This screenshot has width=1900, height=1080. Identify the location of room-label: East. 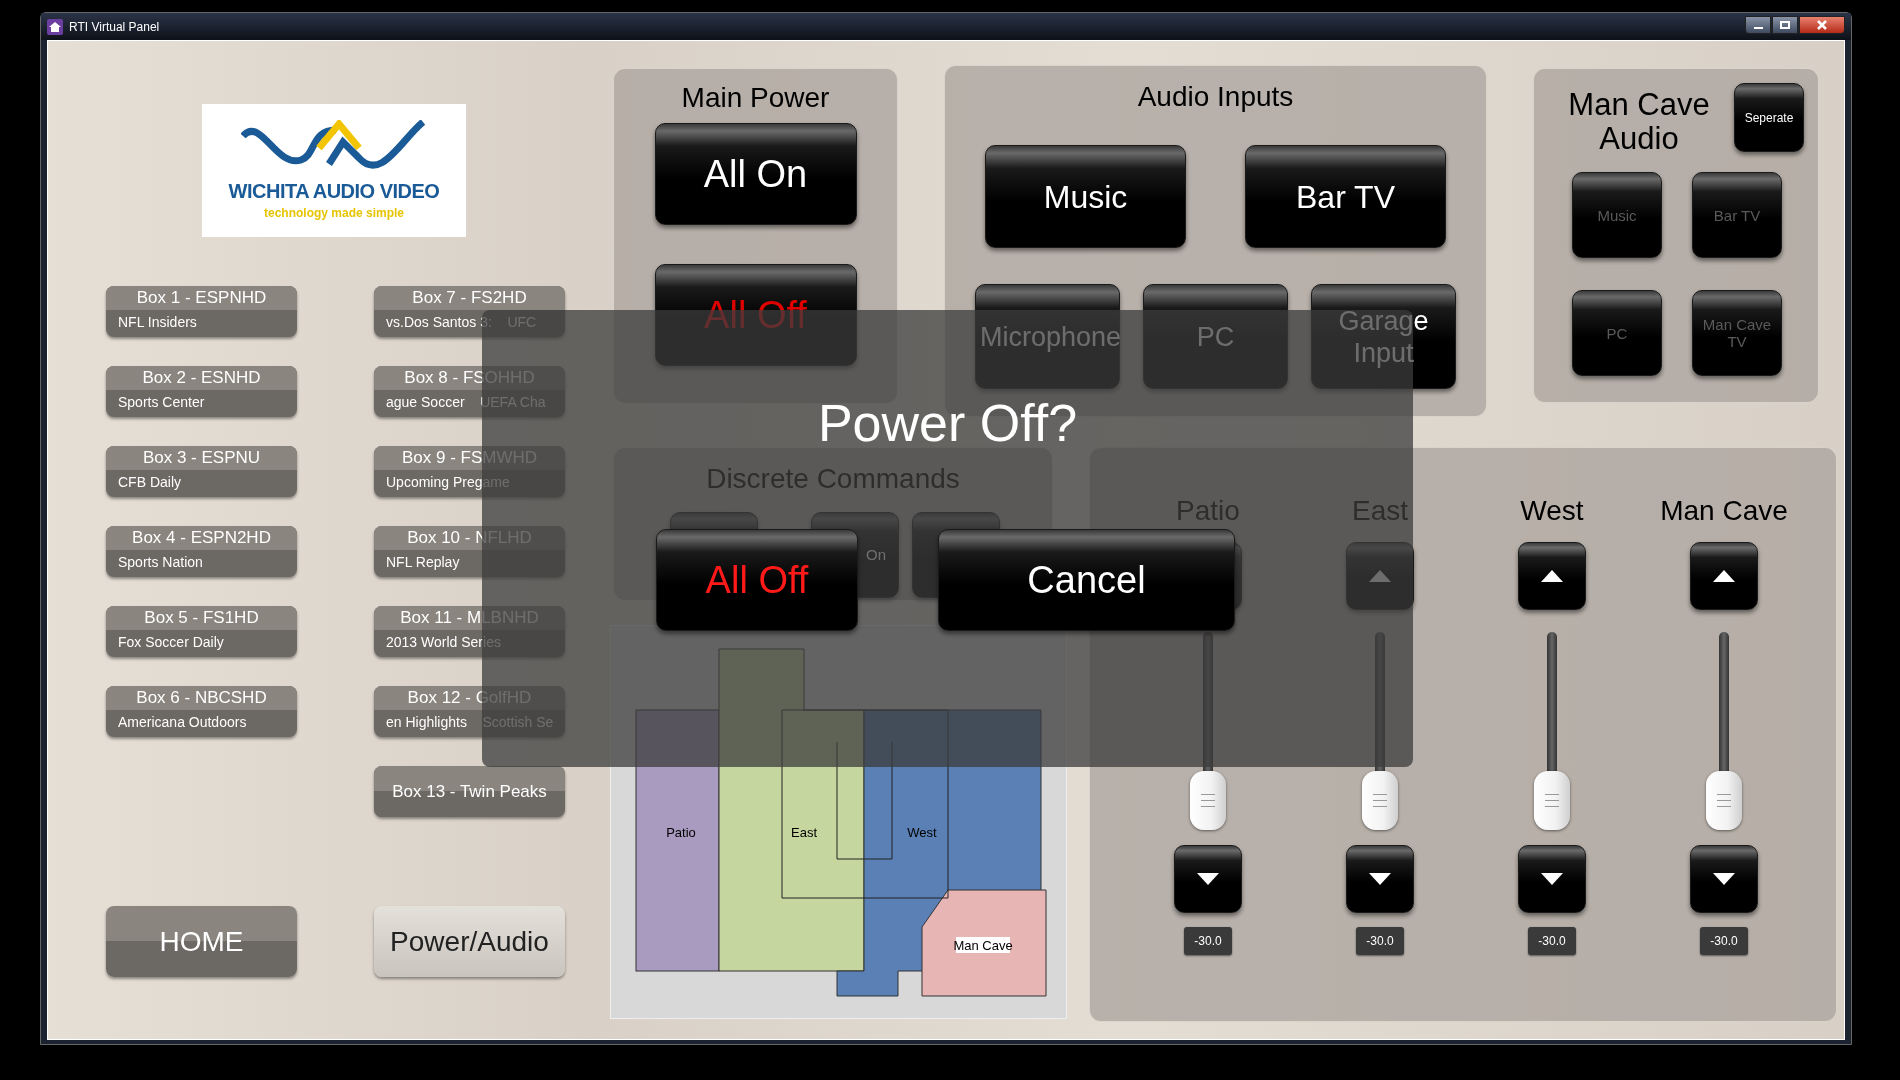
(804, 832).